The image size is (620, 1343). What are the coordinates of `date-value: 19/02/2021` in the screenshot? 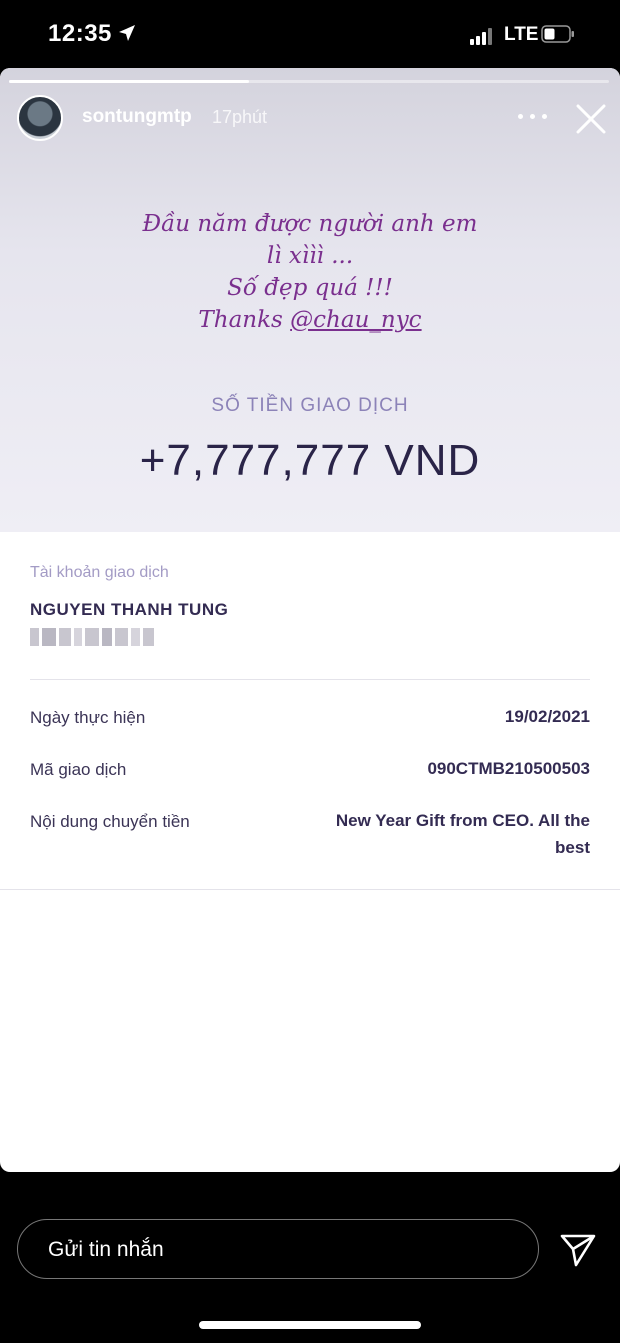 It's located at (547, 716).